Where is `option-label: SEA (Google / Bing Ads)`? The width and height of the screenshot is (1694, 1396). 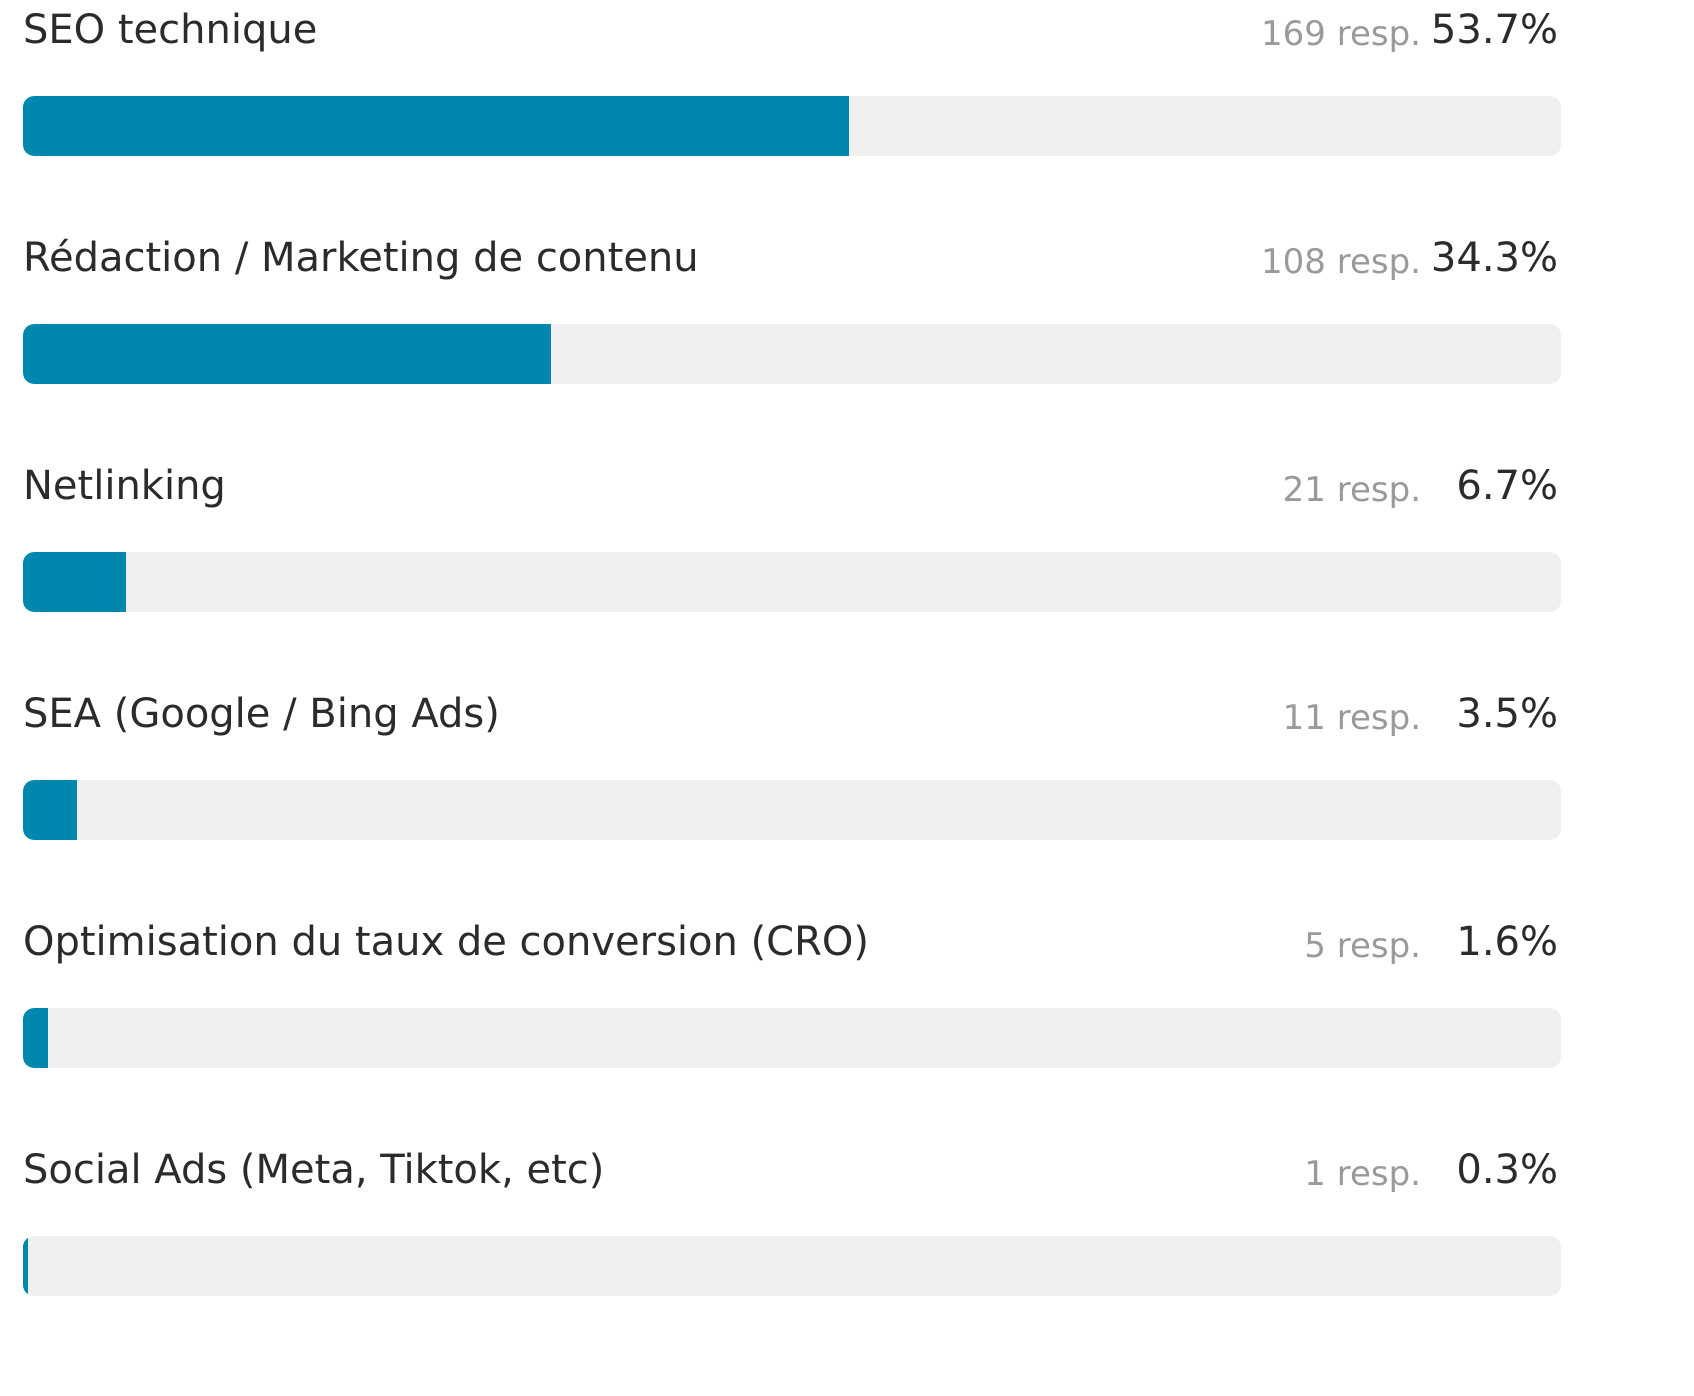
option-label: SEA (Google / Bing Ads) is located at coordinates (261, 714).